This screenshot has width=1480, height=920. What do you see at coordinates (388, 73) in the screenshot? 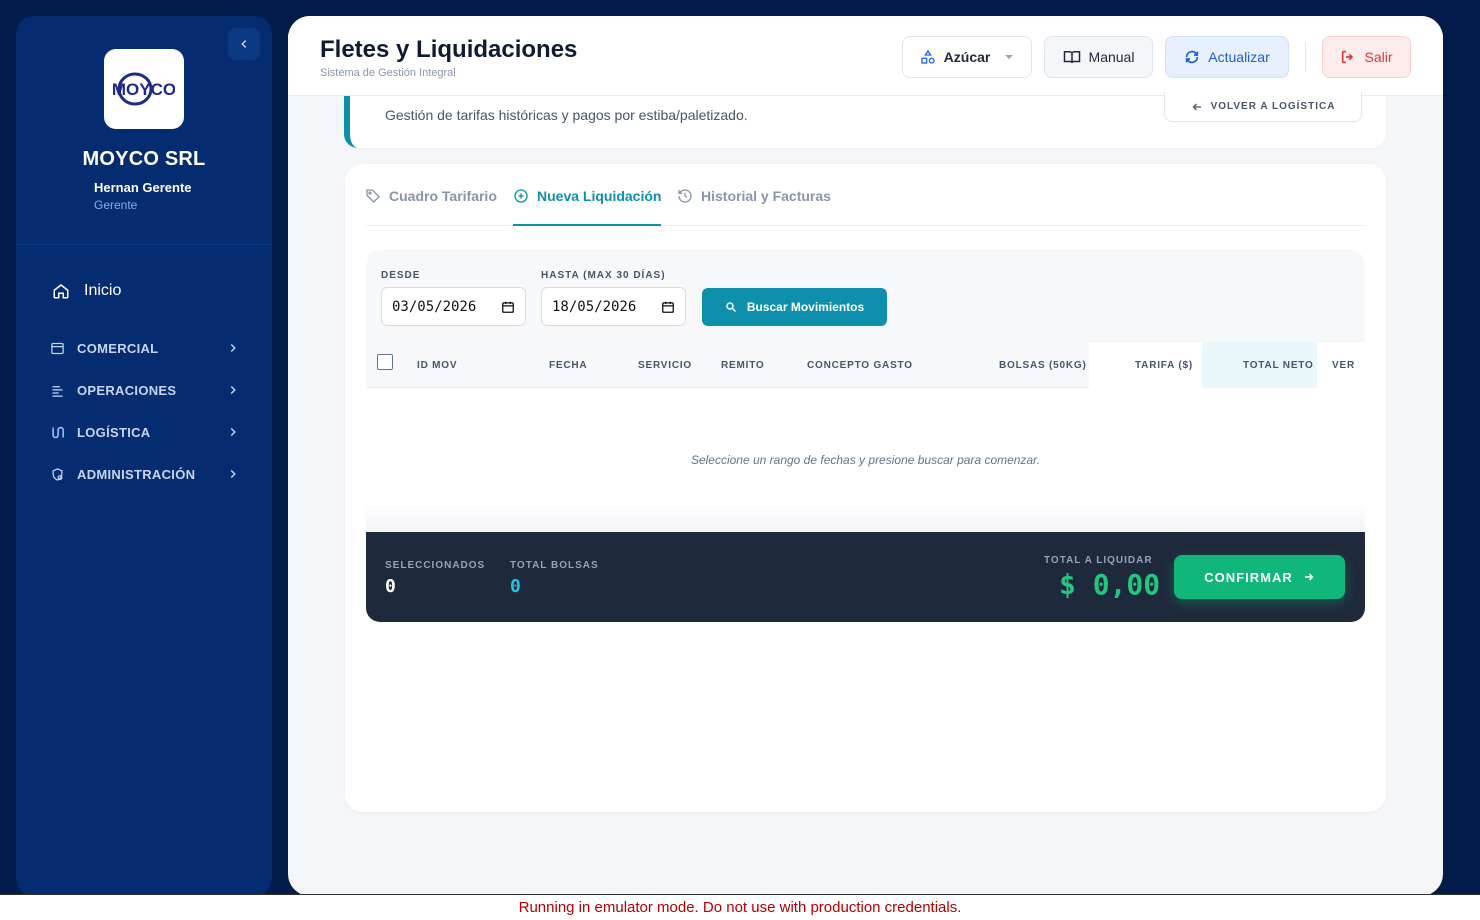
I see `page-subtitle: Sistema de Gestión Integral` at bounding box center [388, 73].